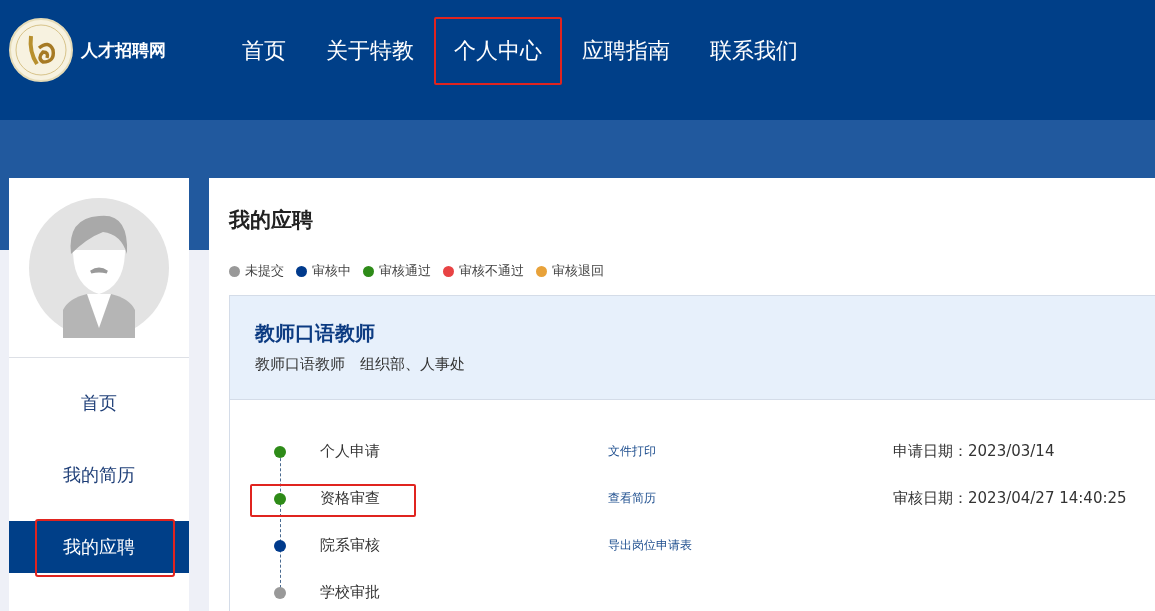 The image size is (1155, 611). Describe the element at coordinates (1010, 498) in the screenshot. I see `step-date: 审核日期：2023/04/27 14:40:25` at that location.